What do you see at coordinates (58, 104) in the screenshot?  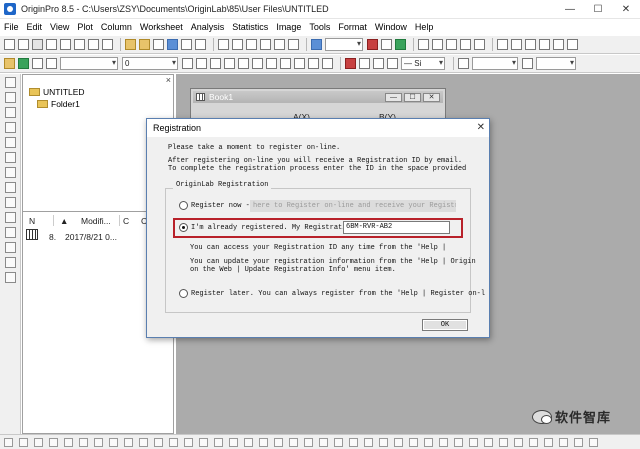 I see `tree-folder1: Folder1` at bounding box center [58, 104].